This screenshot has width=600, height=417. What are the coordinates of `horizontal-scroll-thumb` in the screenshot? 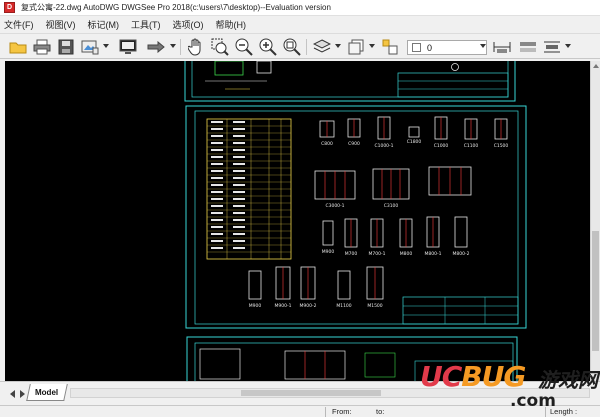 It's located at (311, 393).